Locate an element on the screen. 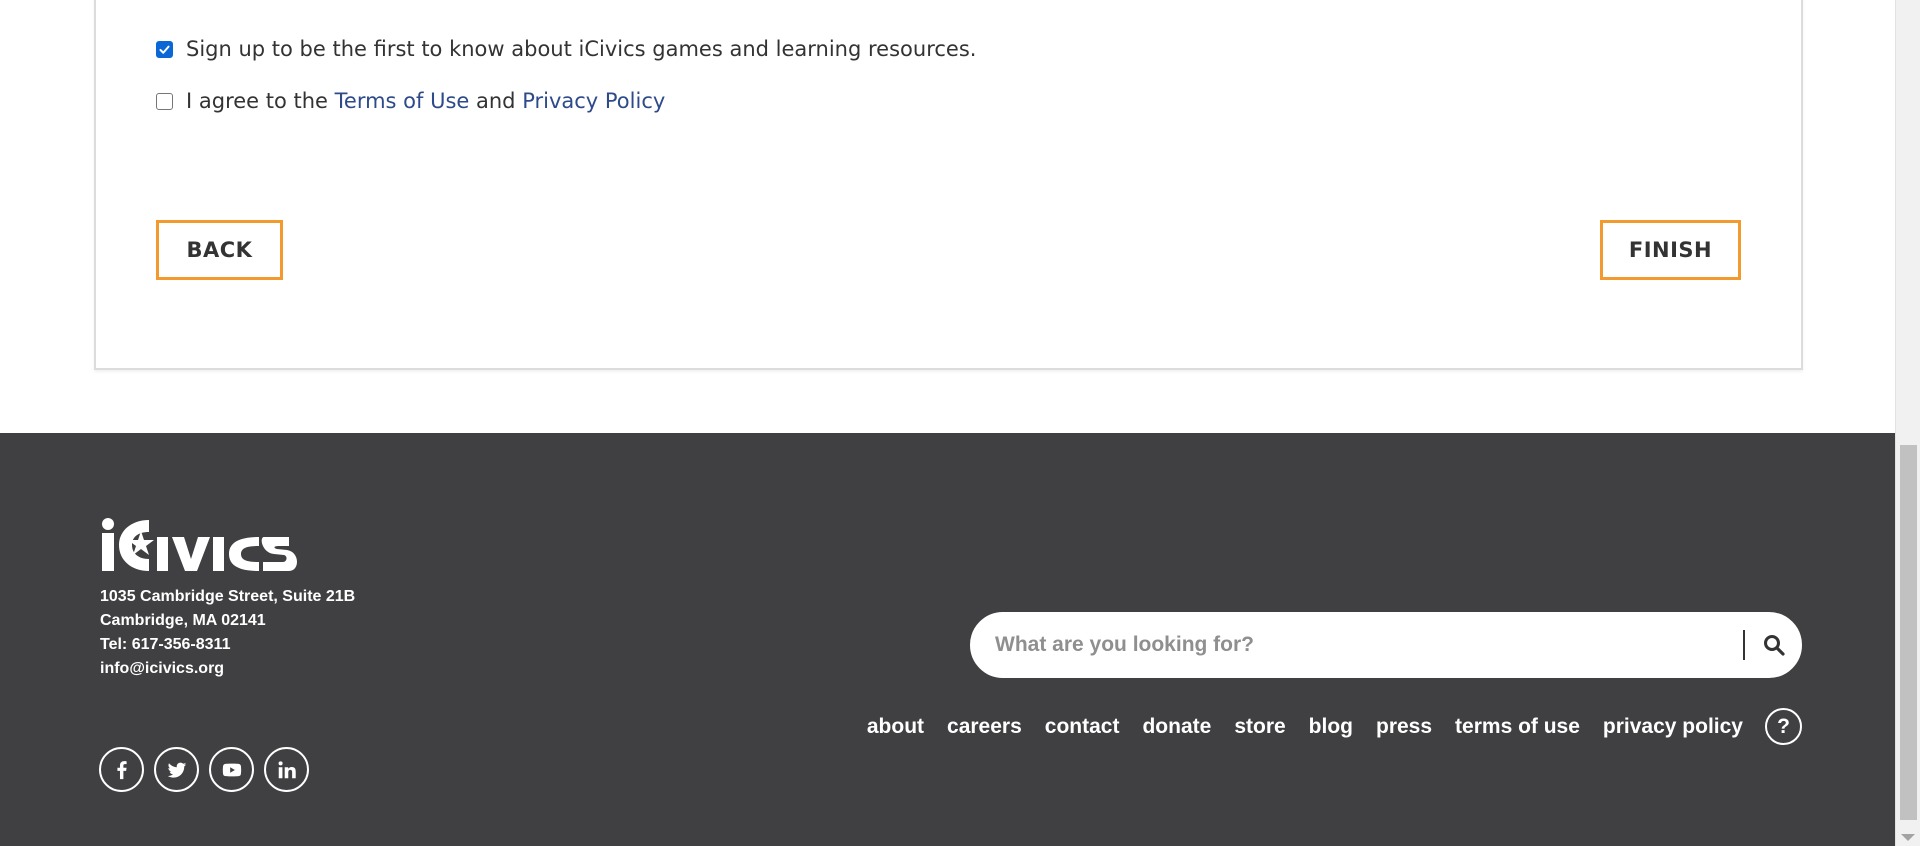  search-button is located at coordinates (1774, 645).